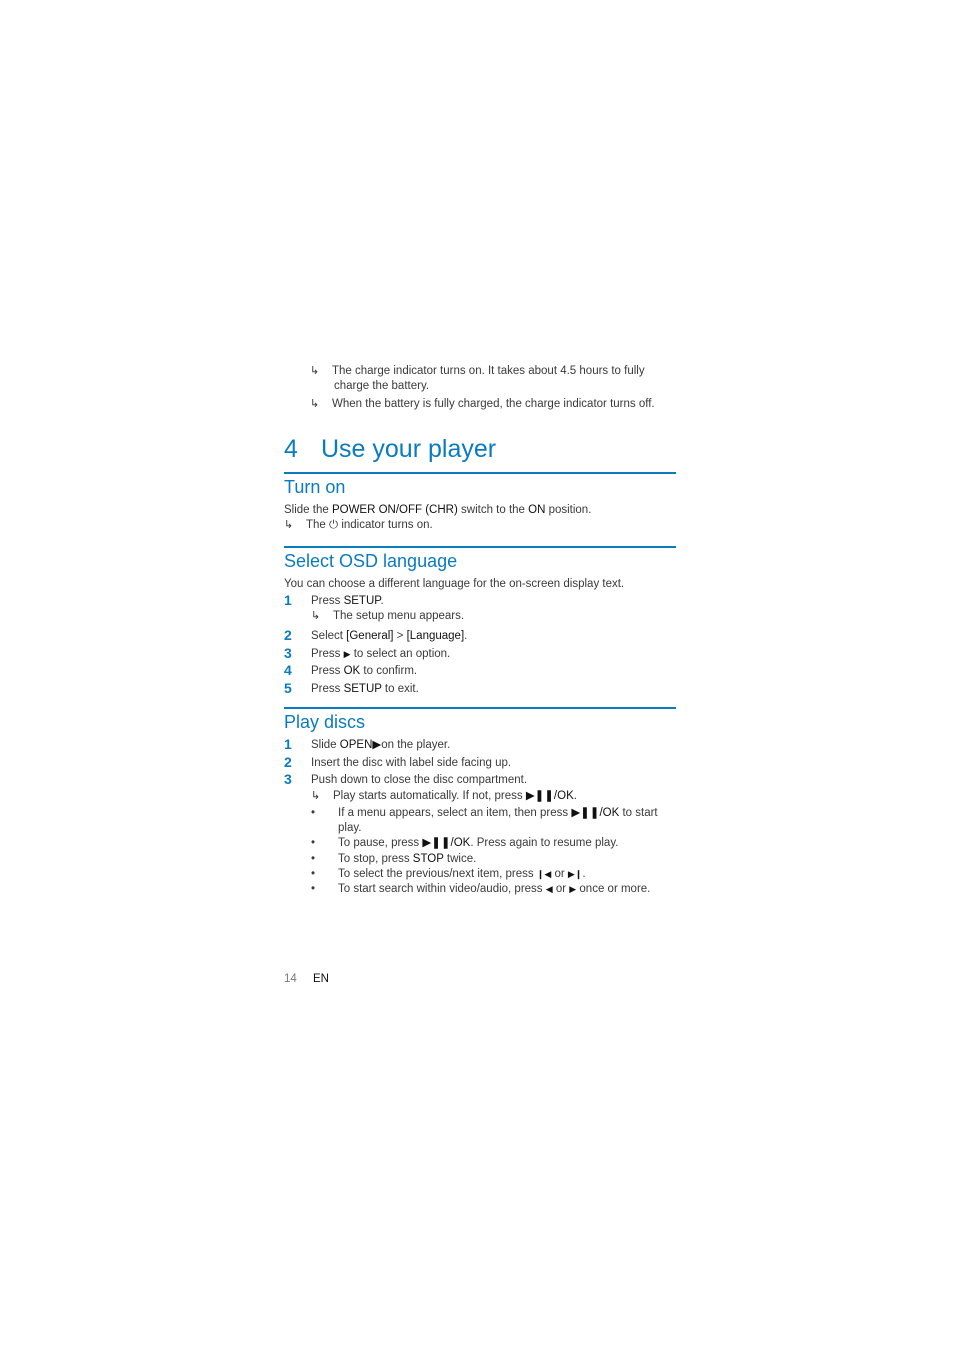 This screenshot has width=954, height=1351. What do you see at coordinates (388, 616) in the screenshot?
I see `osd-step-result: ↳ The setup menu appears.` at bounding box center [388, 616].